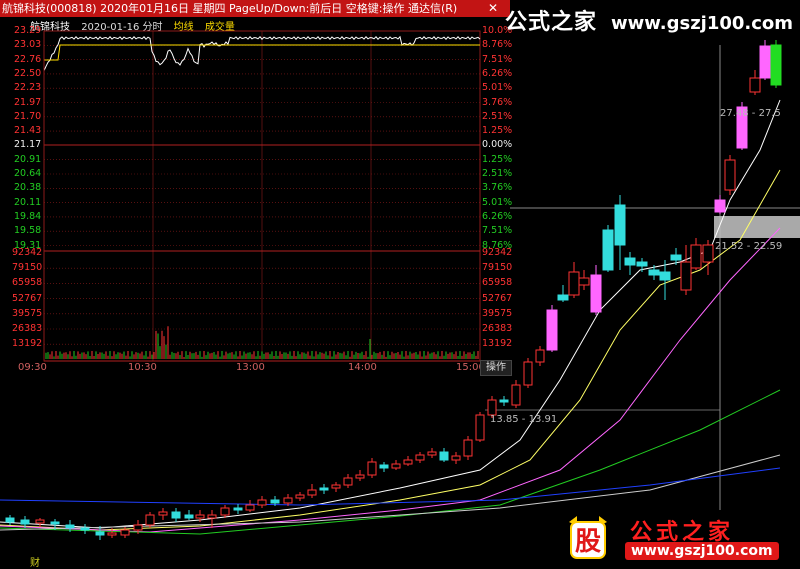  What do you see at coordinates (750, 113) in the screenshot?
I see `range-label-high: 27.48 - 27.5` at bounding box center [750, 113].